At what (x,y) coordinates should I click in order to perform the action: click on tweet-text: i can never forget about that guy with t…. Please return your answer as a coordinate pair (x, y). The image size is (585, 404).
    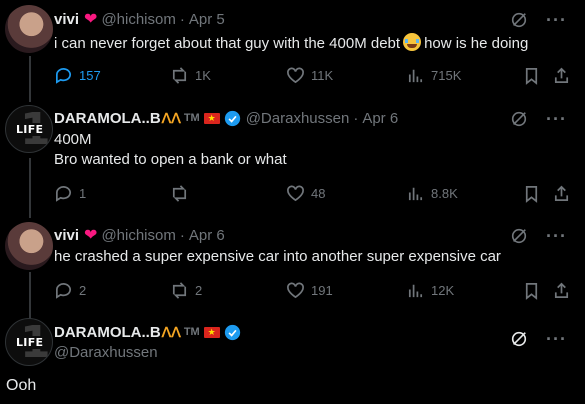
    Looking at the image, I should click on (291, 43).